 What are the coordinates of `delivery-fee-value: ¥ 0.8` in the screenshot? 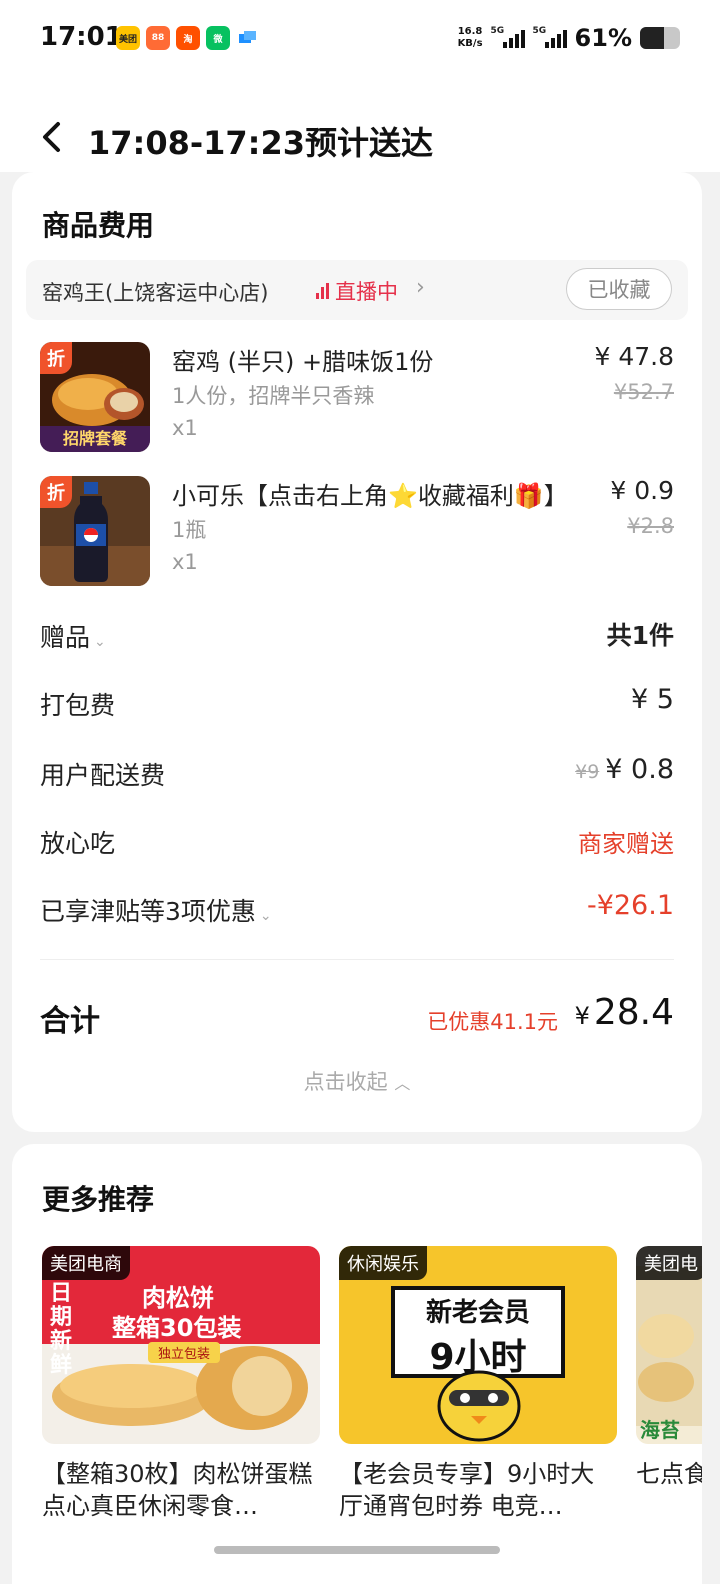 It's located at (639, 769).